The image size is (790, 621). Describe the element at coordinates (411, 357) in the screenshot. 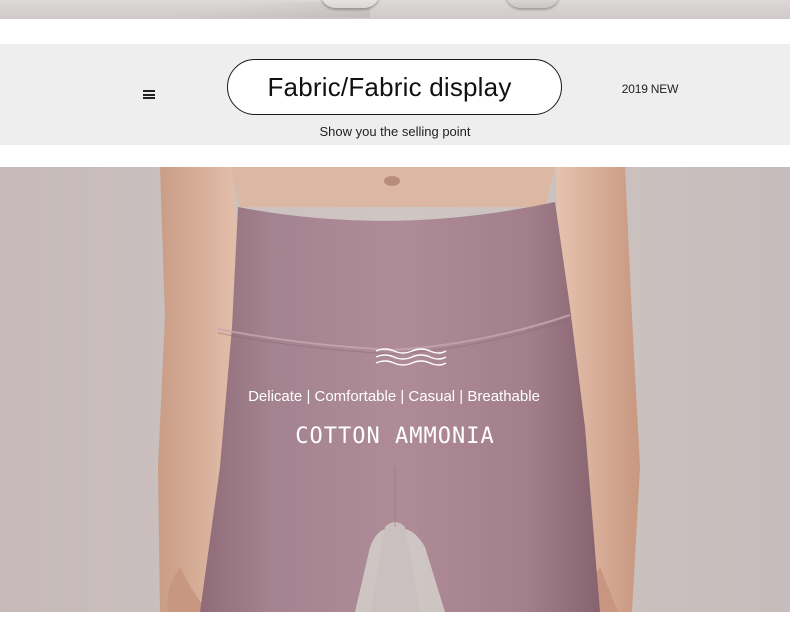

I see `wave-icon` at that location.